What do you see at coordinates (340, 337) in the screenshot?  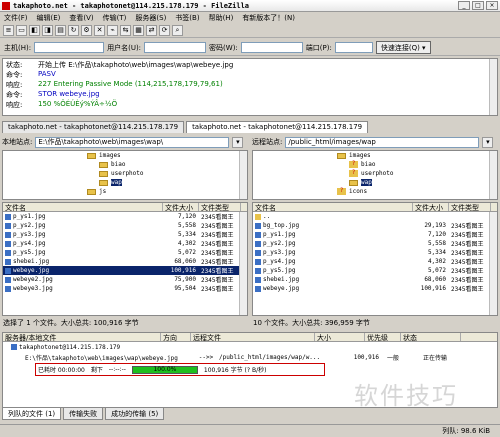 I see `col-size: 大小` at bounding box center [340, 337].